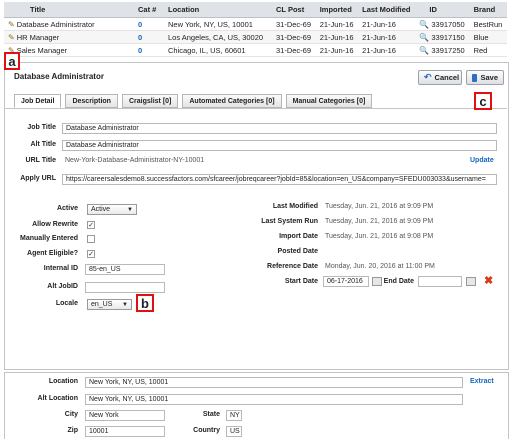 The width and height of the screenshot is (510, 439). What do you see at coordinates (91, 225) in the screenshot?
I see `allow-rewrite-checkbox: ✓` at bounding box center [91, 225].